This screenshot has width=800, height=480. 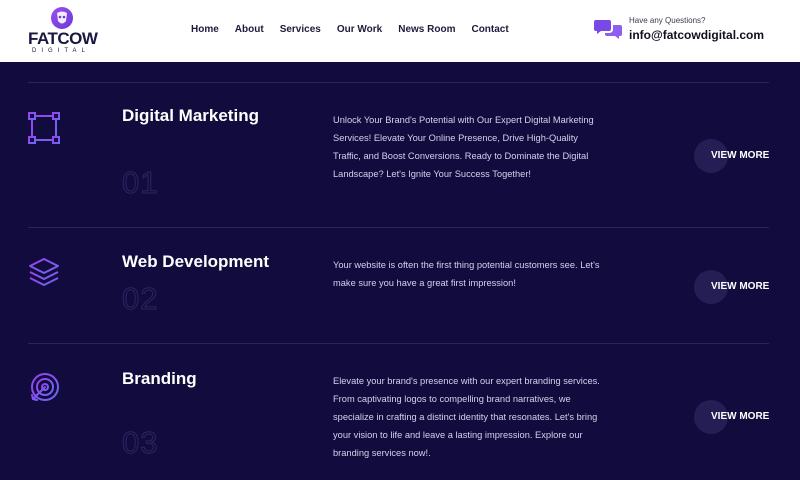 I want to click on contact-email-link: info@fatcowdigital.com, so click(x=696, y=35).